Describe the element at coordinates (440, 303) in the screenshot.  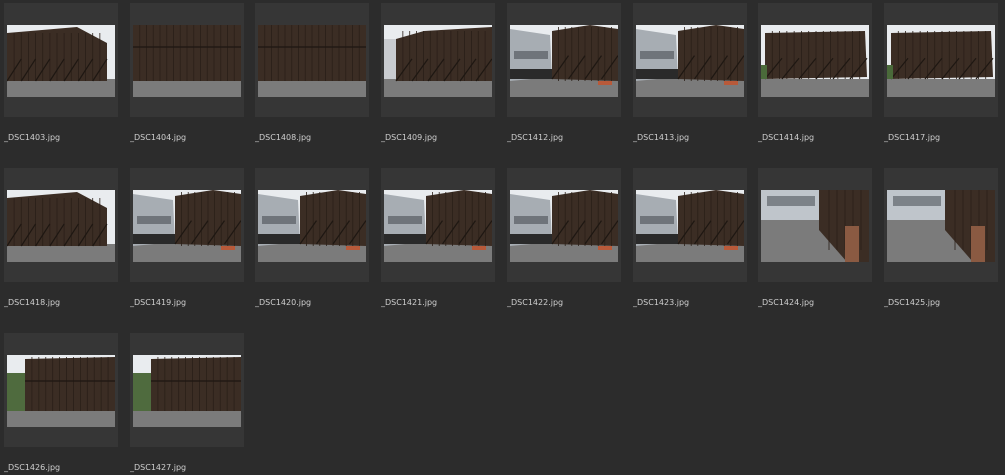
I see `thumbnail-filename: _DSC1421.jpg` at that location.